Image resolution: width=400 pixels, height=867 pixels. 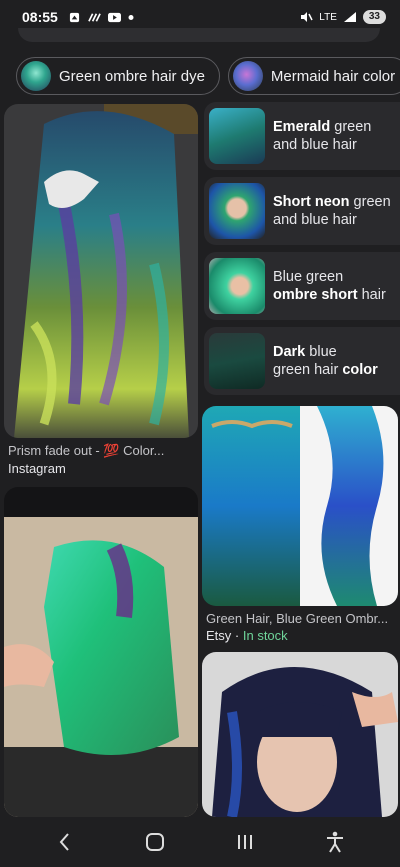 I want to click on accessibility-icon, so click(x=335, y=842).